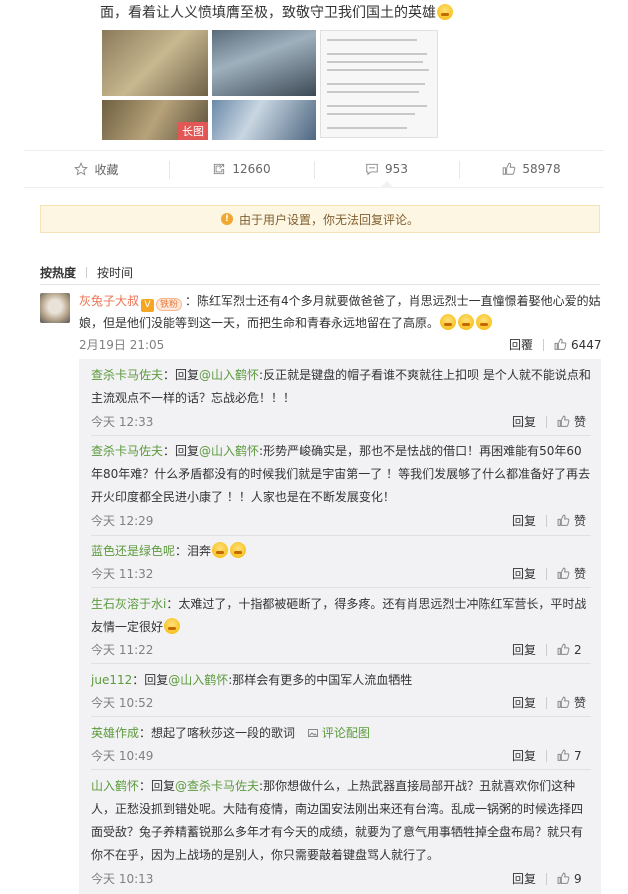 The image size is (628, 894). I want to click on sort-divider-line, so click(320, 284).